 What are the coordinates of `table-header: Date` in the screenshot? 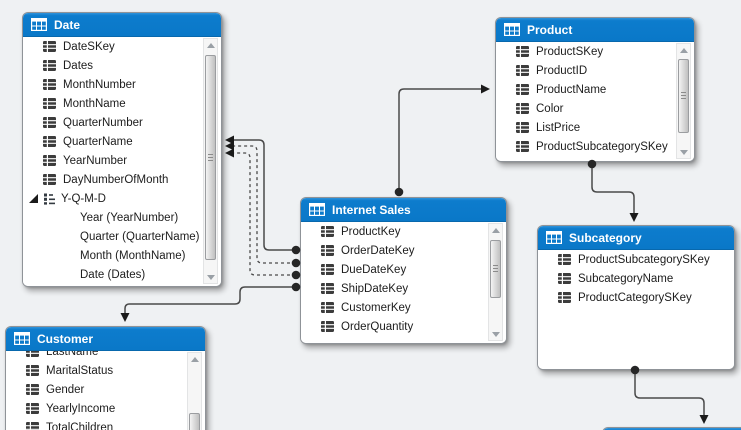 It's located at (122, 25).